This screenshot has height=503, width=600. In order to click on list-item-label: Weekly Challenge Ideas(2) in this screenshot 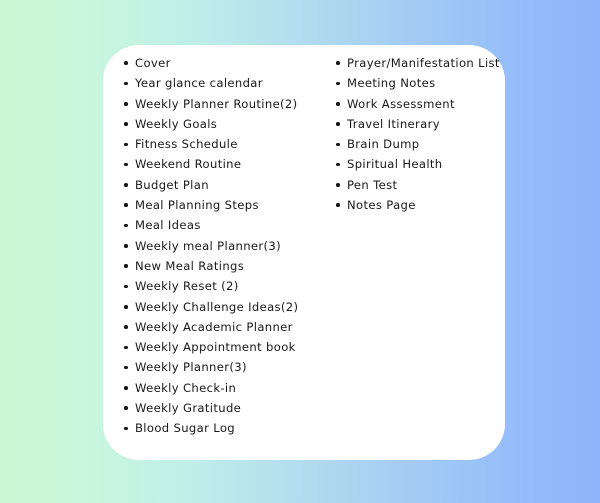, I will do `click(217, 306)`.